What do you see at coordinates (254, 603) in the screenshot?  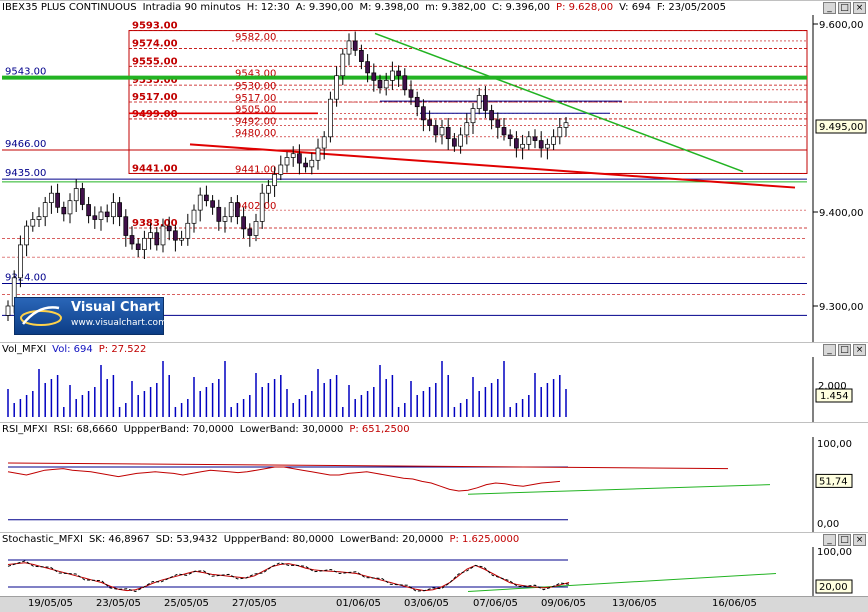 I see `date-tick: 27/05/05` at bounding box center [254, 603].